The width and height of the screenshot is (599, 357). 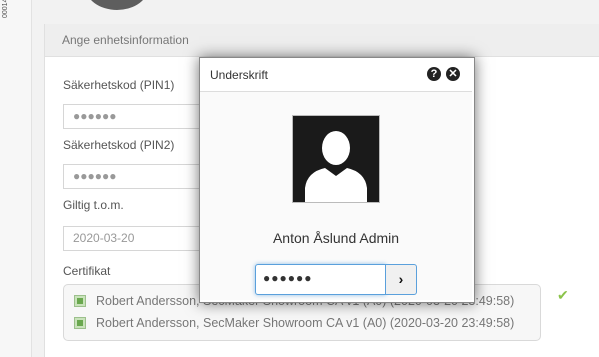 I want to click on person-silhouette-icon, so click(x=336, y=159).